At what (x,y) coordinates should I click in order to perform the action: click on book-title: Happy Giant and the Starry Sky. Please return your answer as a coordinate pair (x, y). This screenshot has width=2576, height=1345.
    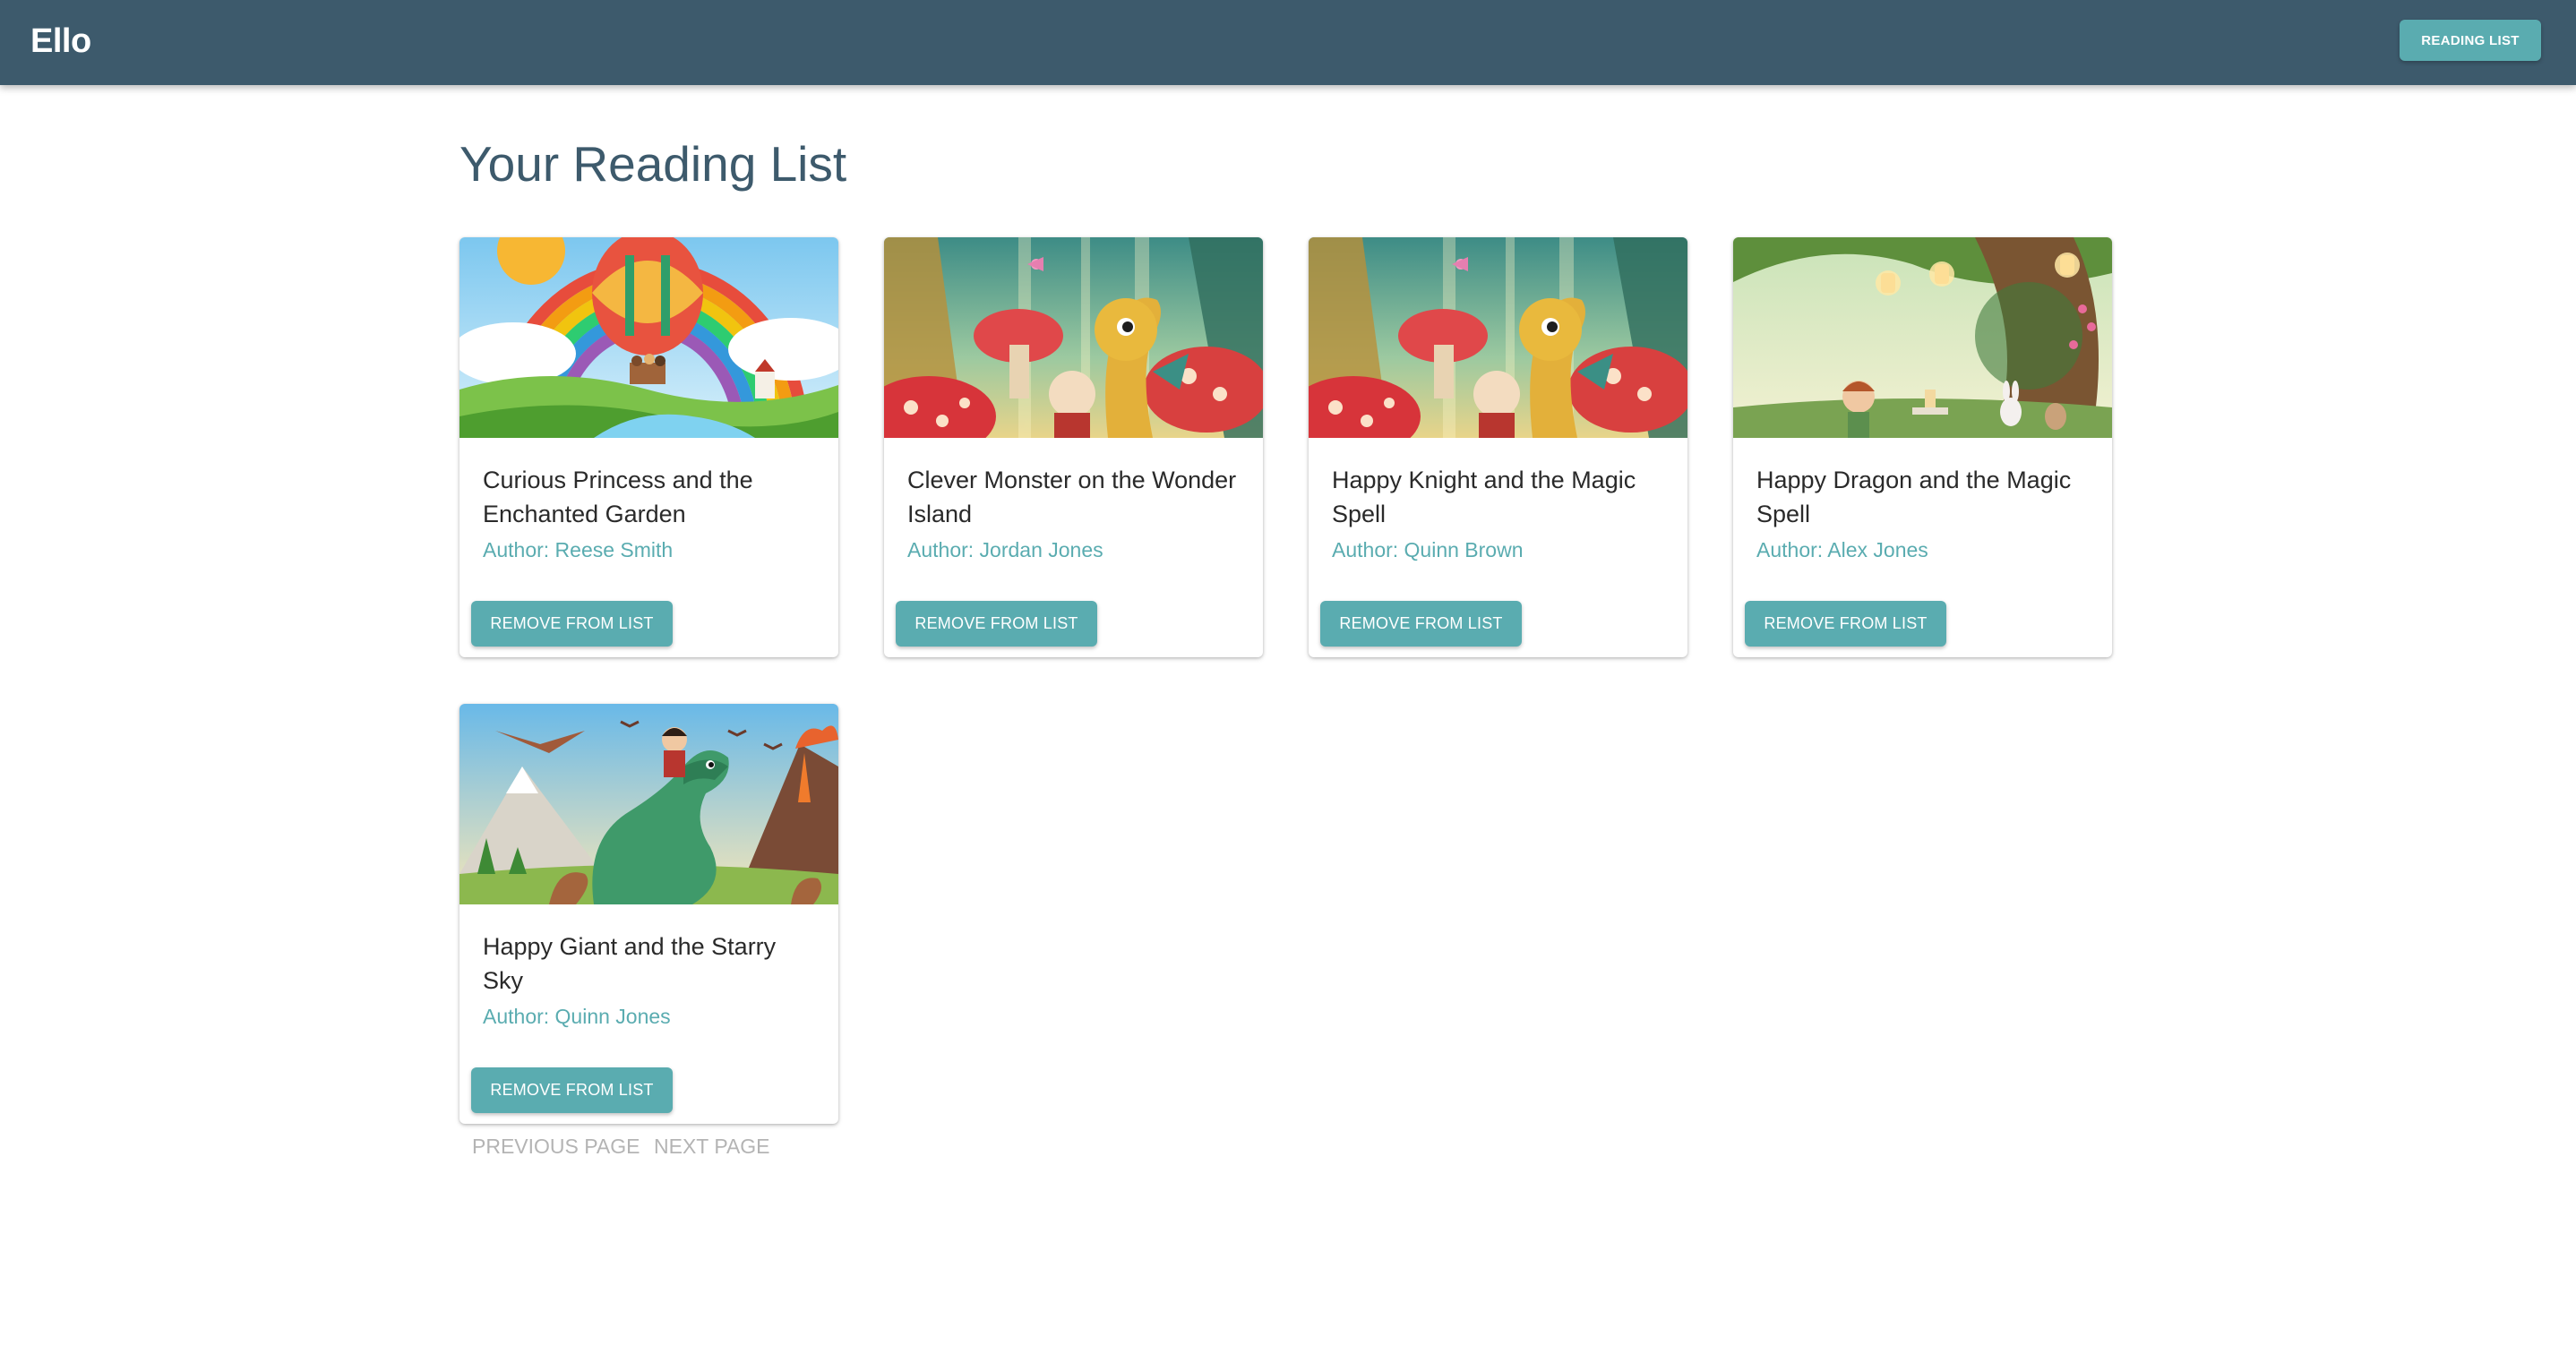
    Looking at the image, I should click on (630, 963).